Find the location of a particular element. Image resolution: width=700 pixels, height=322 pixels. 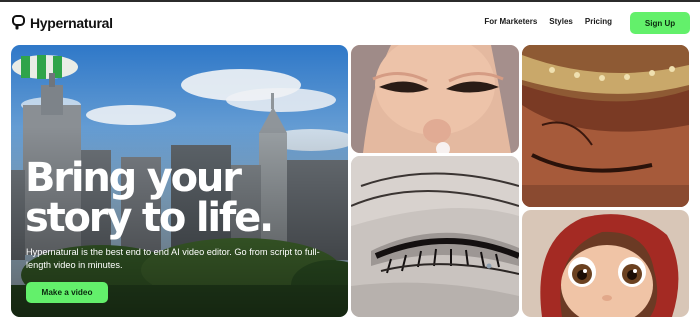

gallery-tile-gold-crown is located at coordinates (605, 126).